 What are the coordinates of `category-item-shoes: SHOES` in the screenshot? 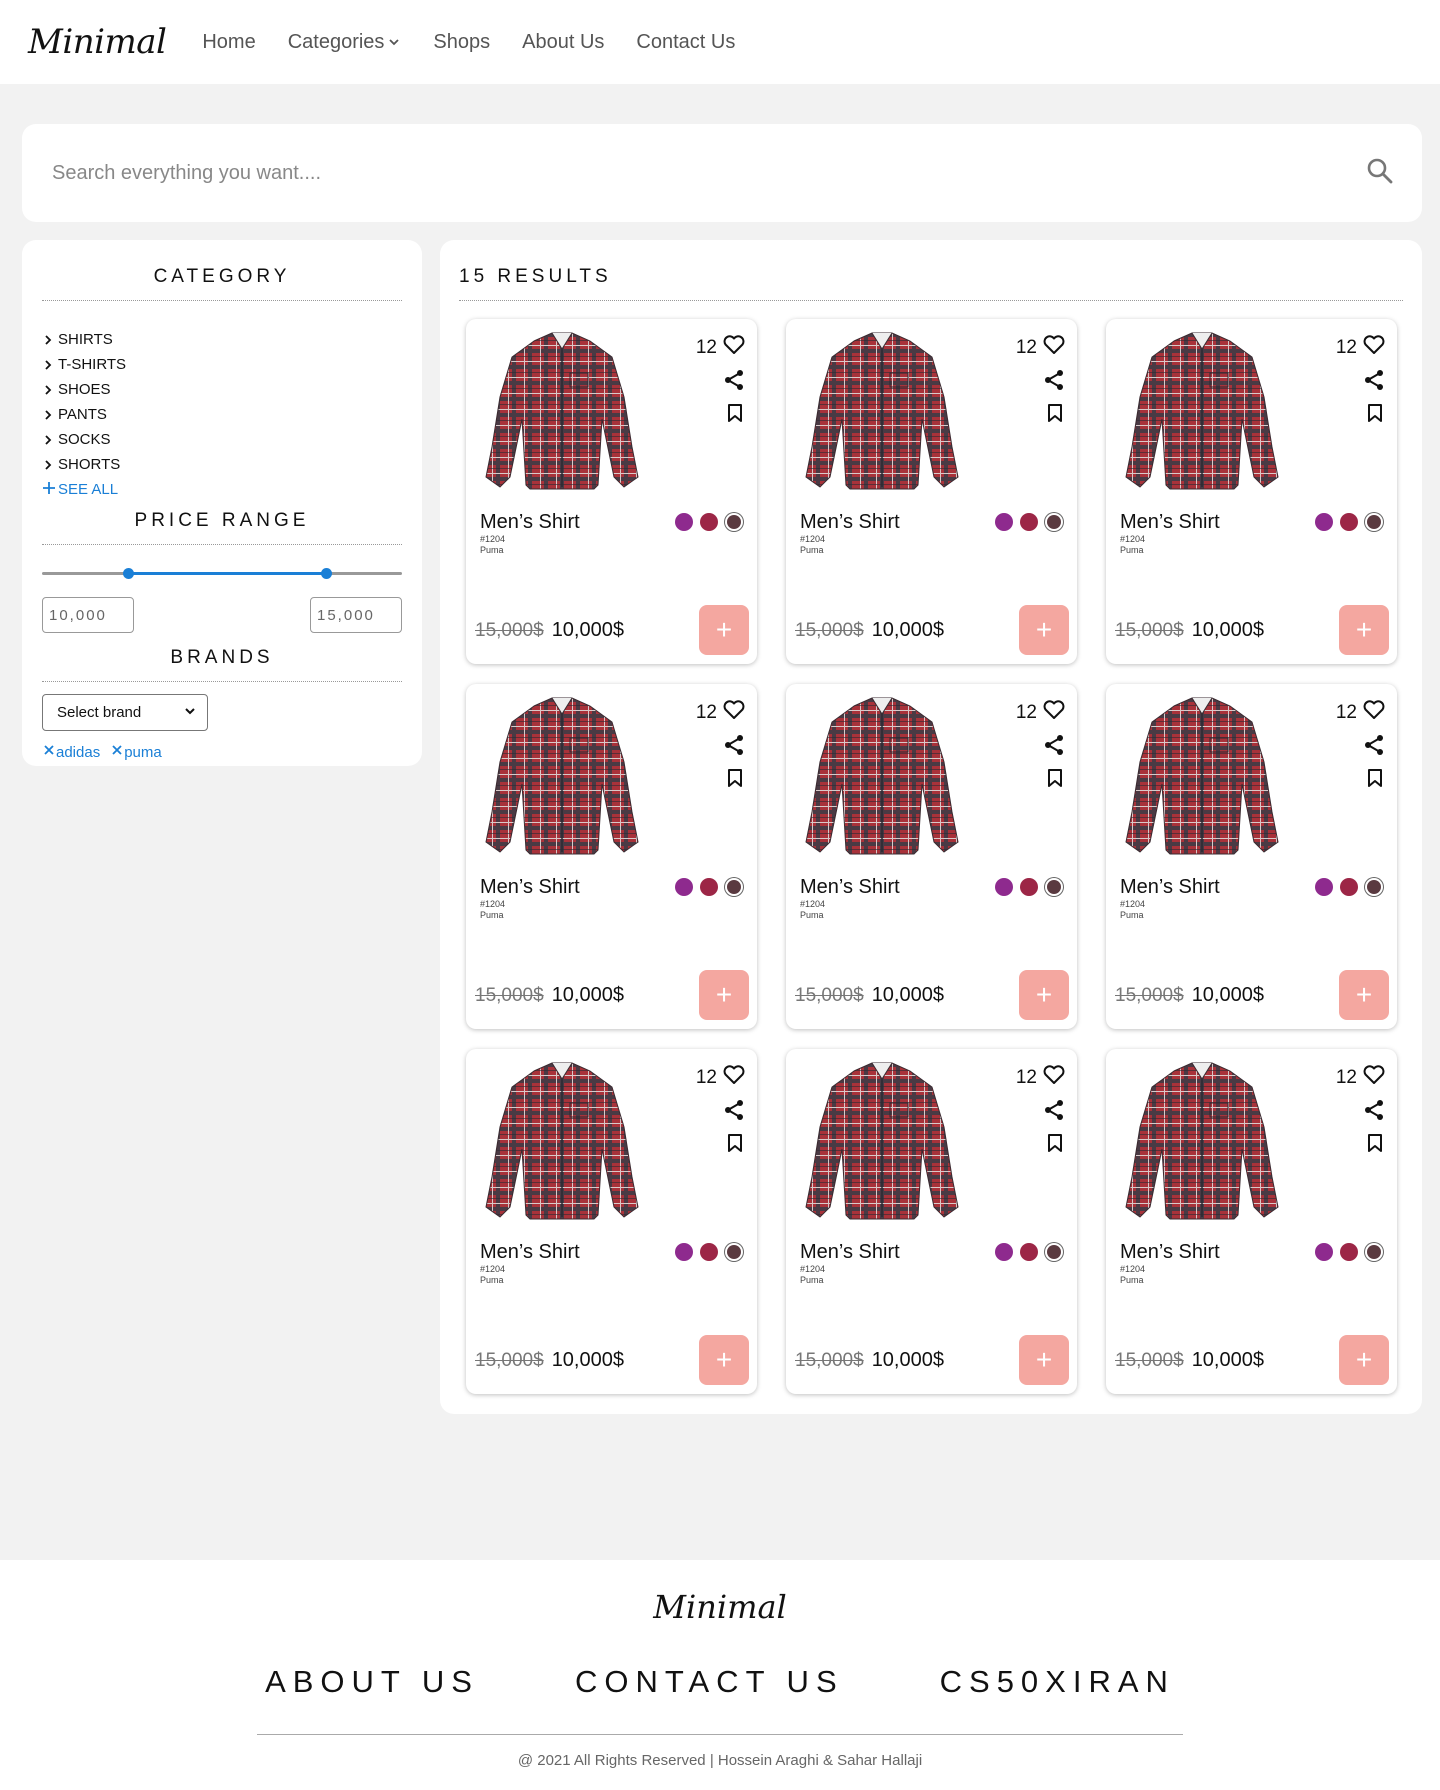 It's located at (222, 389).